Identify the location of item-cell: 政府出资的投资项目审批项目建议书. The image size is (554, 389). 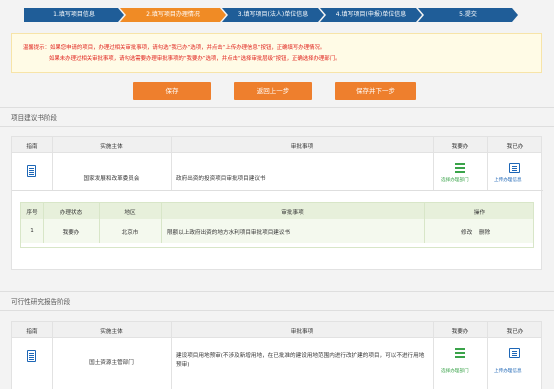
(221, 179).